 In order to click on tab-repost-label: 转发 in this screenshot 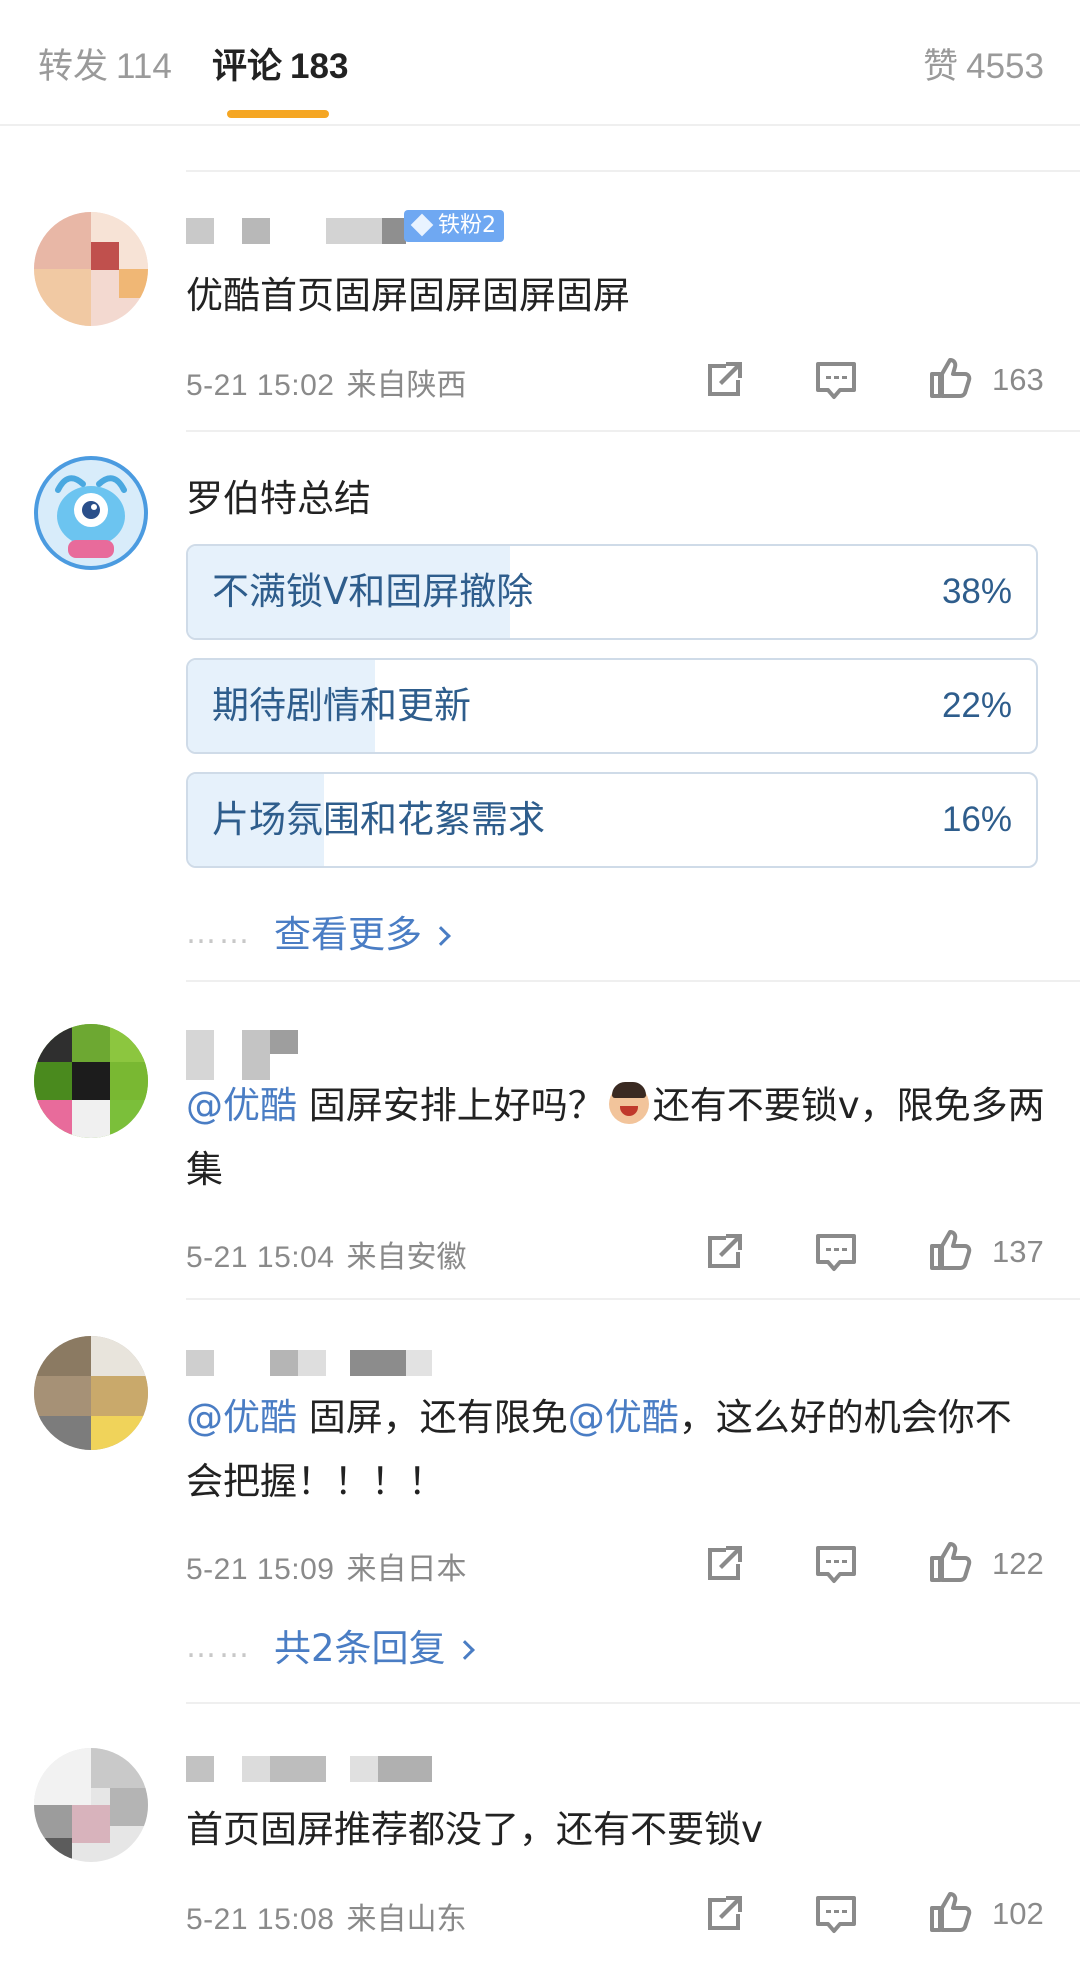, I will do `click(73, 67)`.